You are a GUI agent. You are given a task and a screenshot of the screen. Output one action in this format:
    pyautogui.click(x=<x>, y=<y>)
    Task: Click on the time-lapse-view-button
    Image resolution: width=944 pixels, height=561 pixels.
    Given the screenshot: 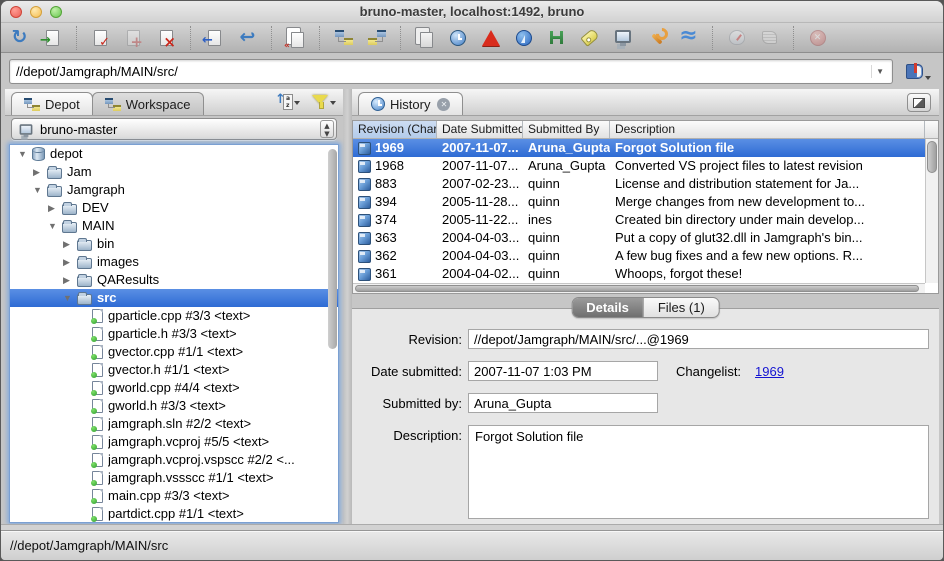 What is the action you would take?
    pyautogui.click(x=457, y=38)
    